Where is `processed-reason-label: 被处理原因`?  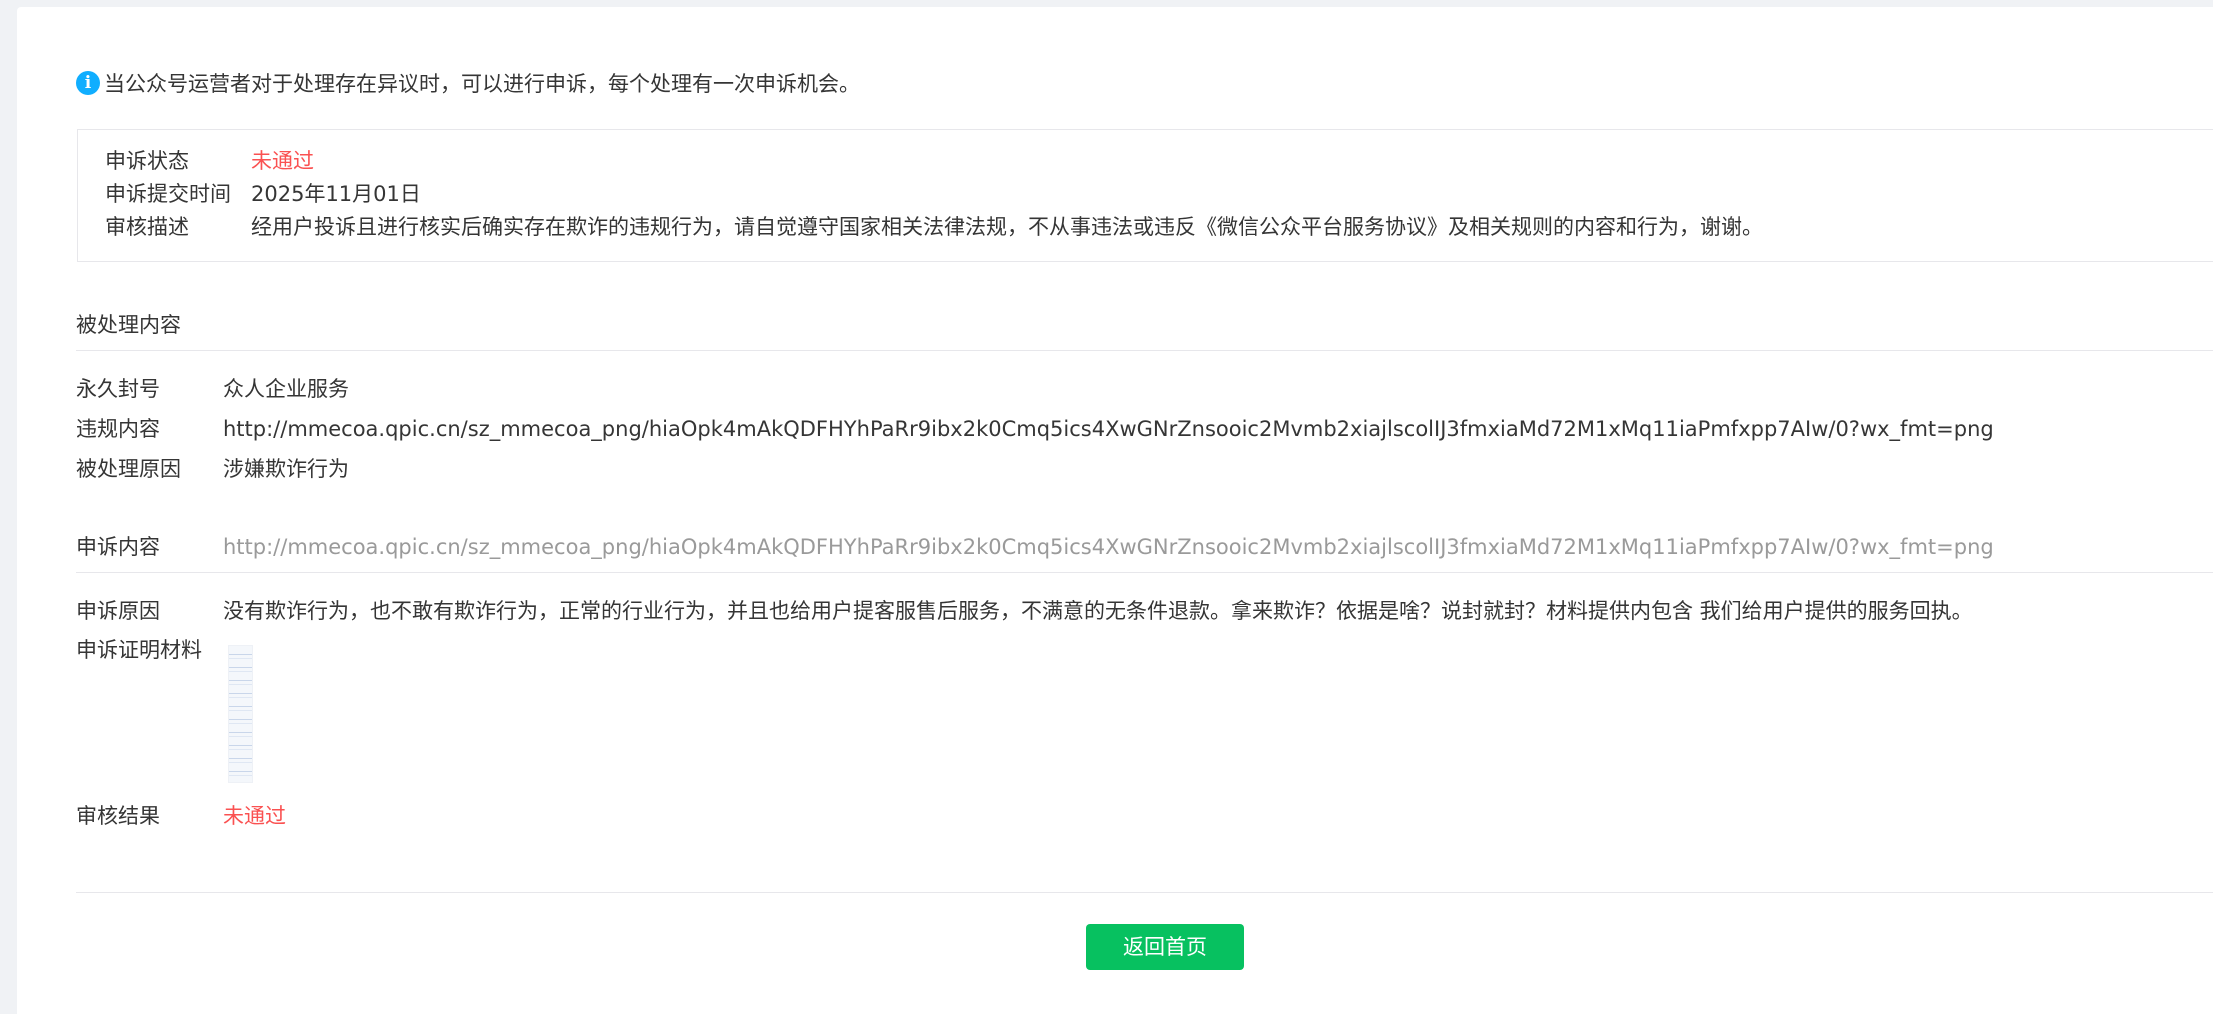
processed-reason-label: 被处理原因 is located at coordinates (128, 469).